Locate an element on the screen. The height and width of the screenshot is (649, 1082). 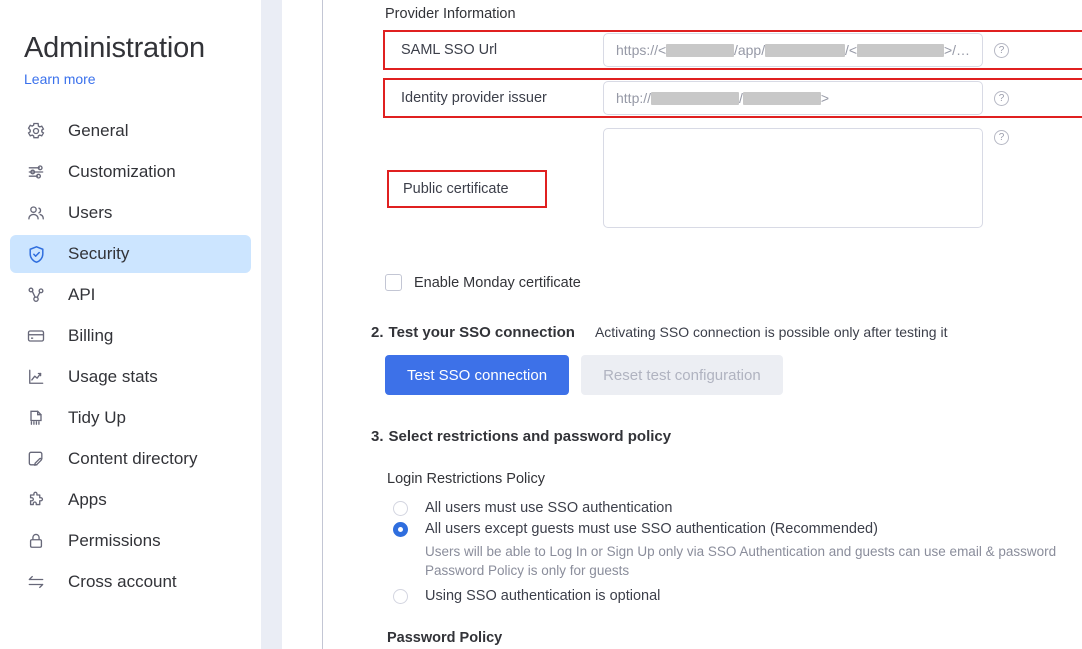
sidebar-rail-divider is located at coordinates (271, 324).